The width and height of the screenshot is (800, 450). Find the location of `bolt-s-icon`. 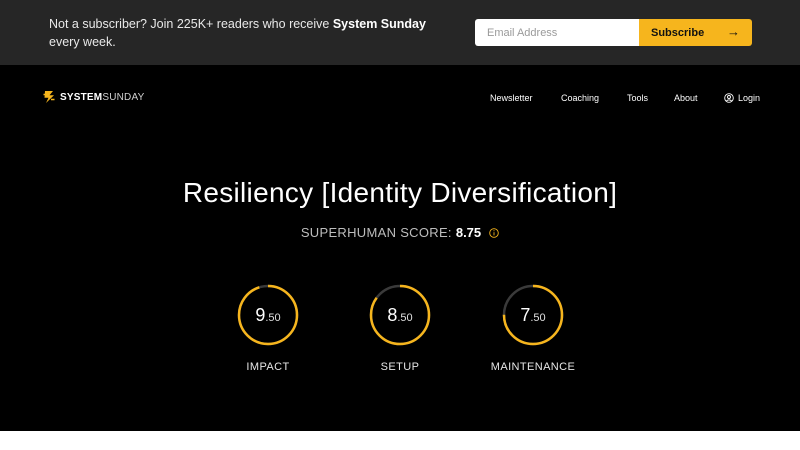

bolt-s-icon is located at coordinates (49, 97).